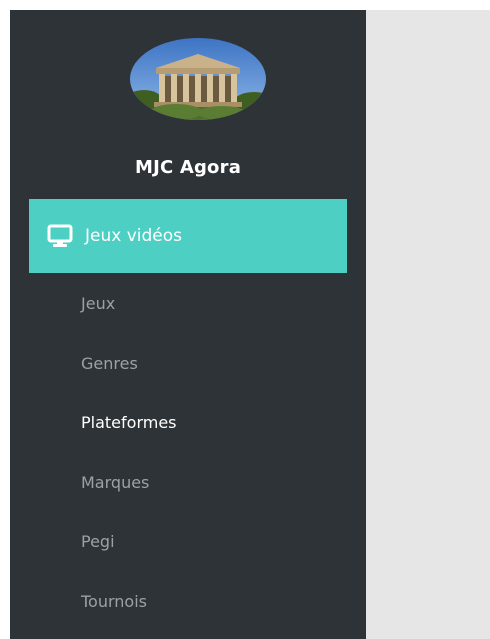 The image size is (490, 639). Describe the element at coordinates (60, 236) in the screenshot. I see `monitor-icon` at that location.